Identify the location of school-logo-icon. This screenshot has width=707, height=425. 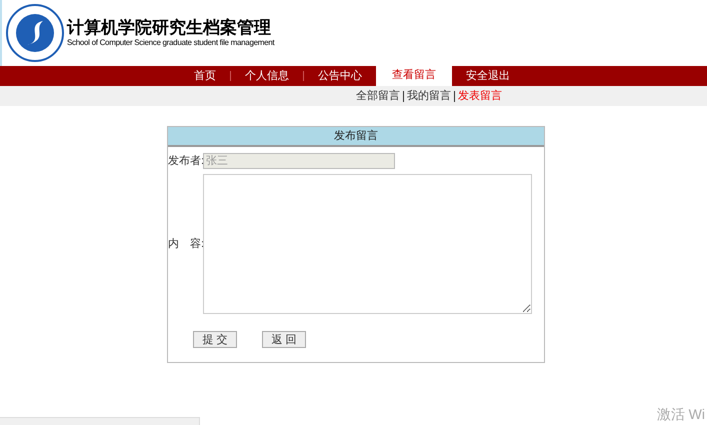
(35, 33).